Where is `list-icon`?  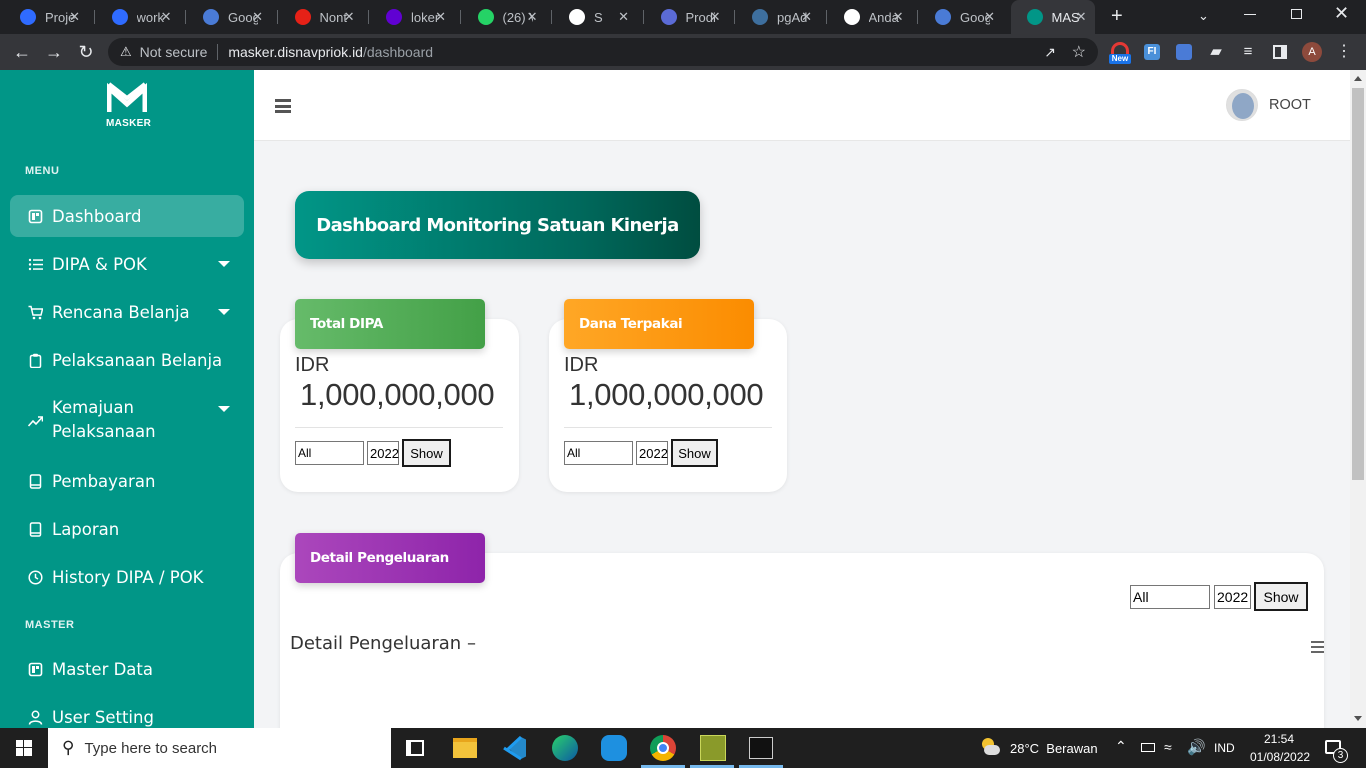
list-icon is located at coordinates (35, 264).